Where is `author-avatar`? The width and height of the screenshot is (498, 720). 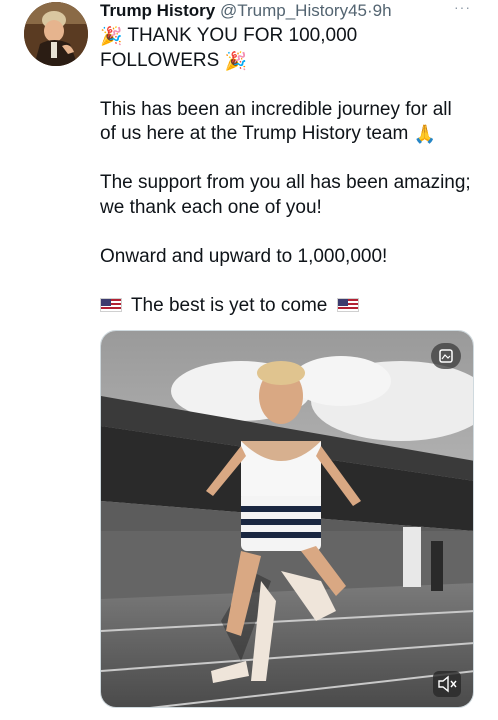 author-avatar is located at coordinates (56, 34).